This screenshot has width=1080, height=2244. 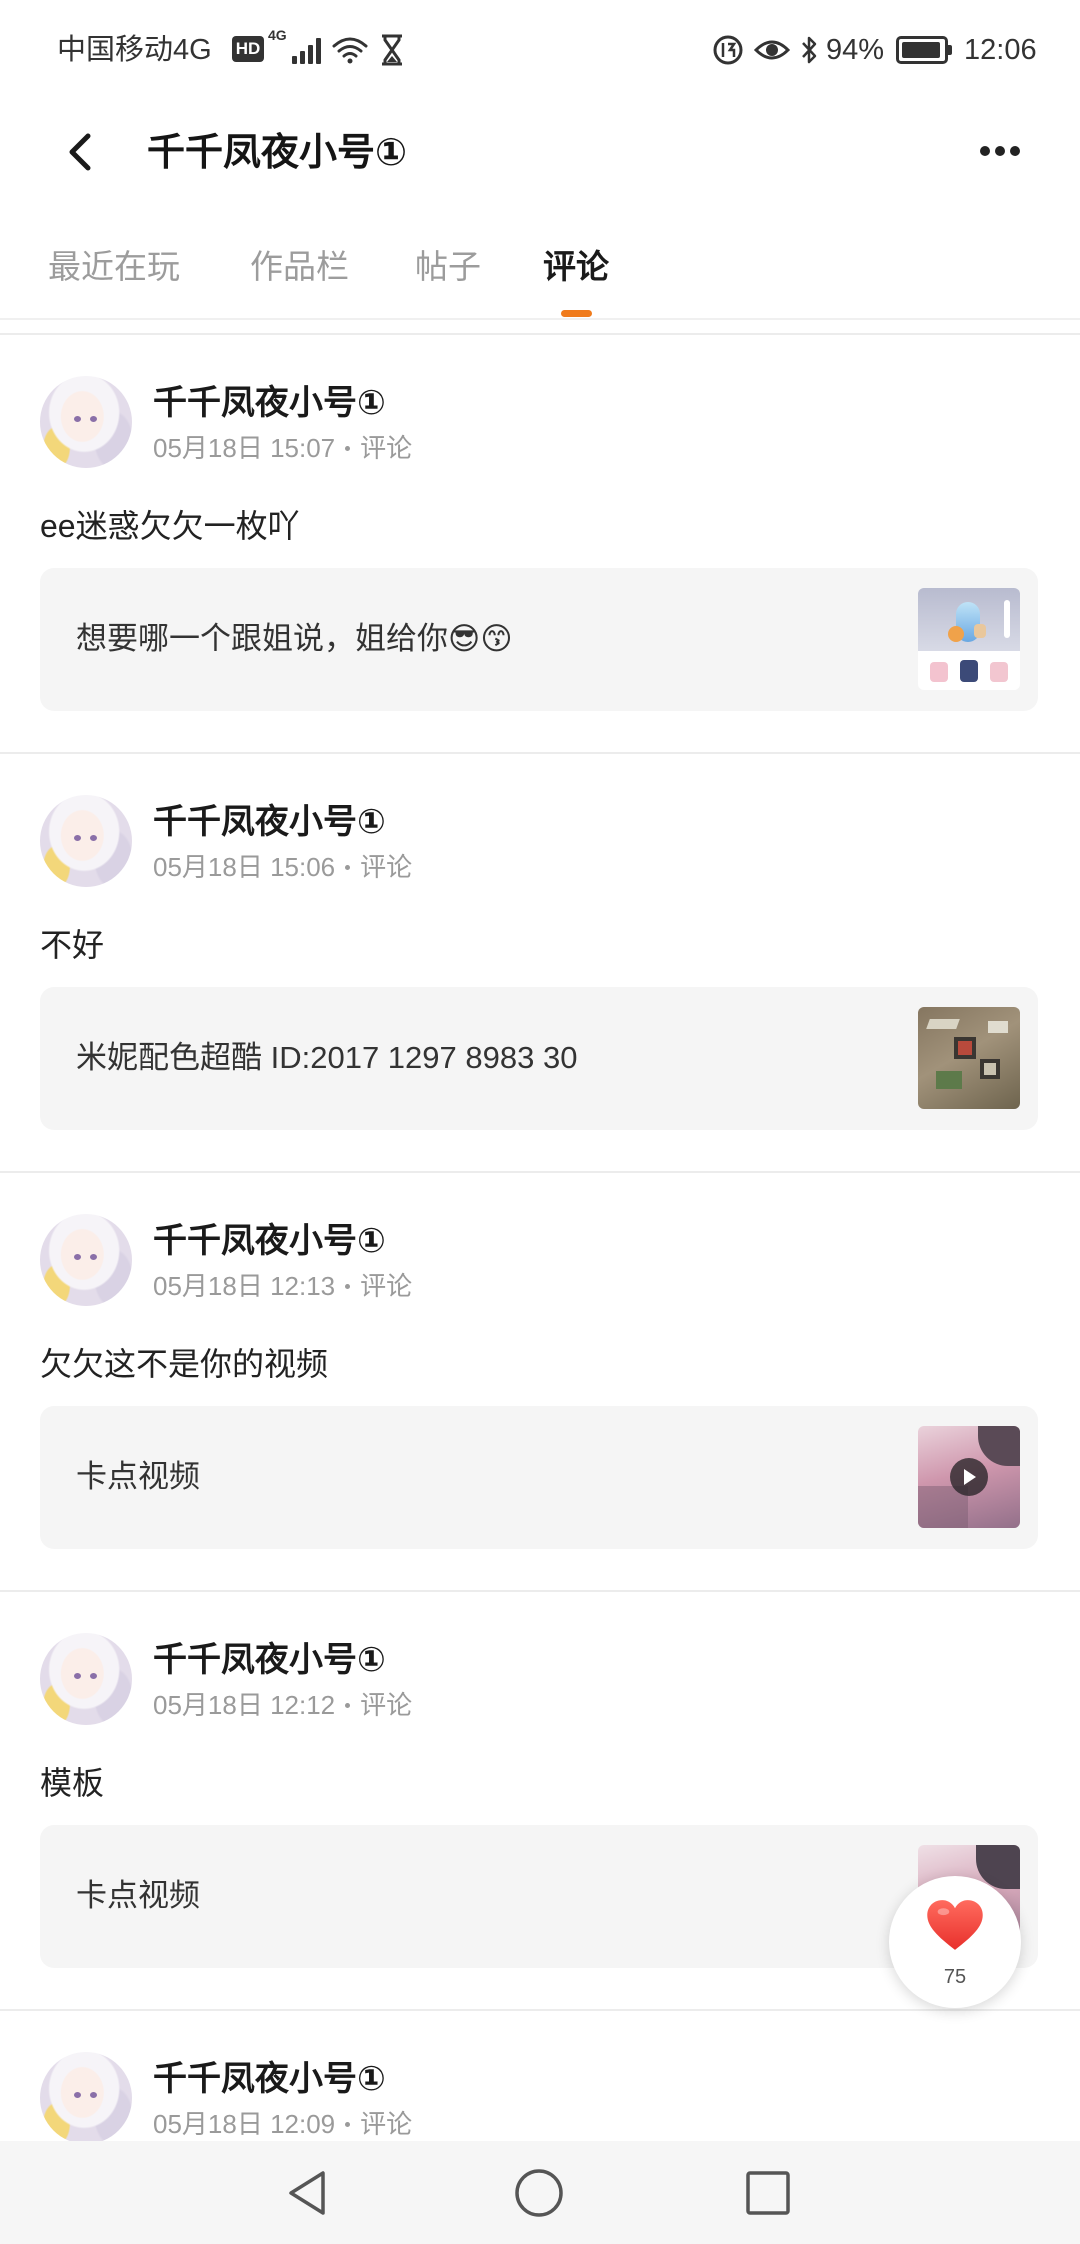 What do you see at coordinates (392, 50) in the screenshot?
I see `hourglass-icon` at bounding box center [392, 50].